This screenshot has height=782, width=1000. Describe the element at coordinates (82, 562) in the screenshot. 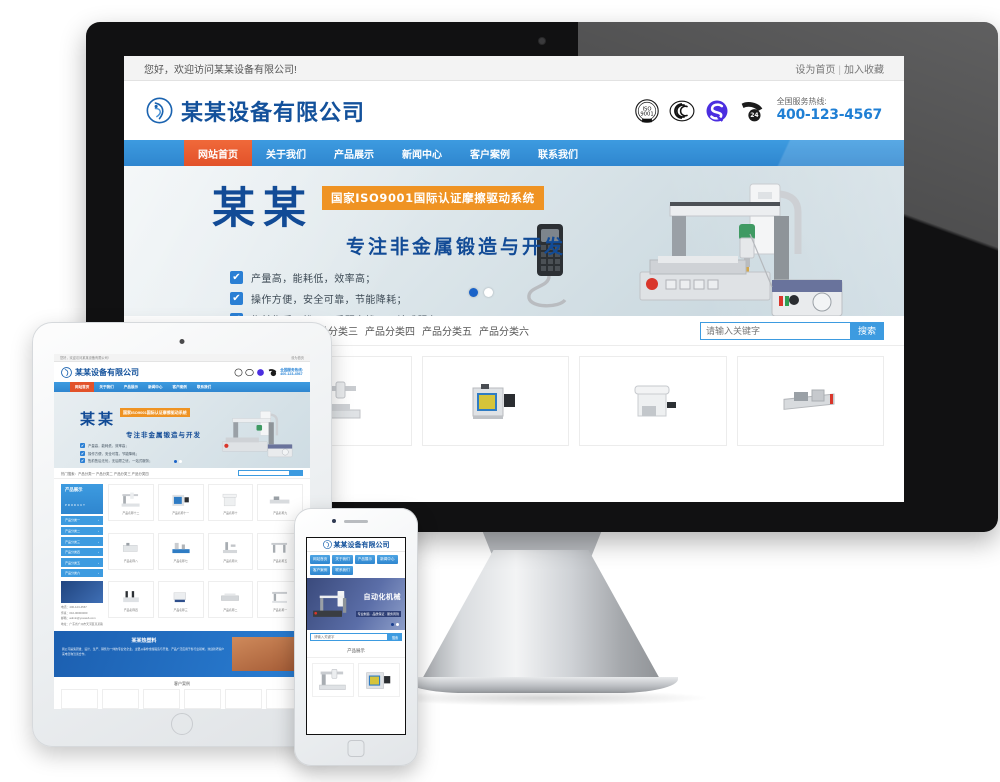

I see `tablet-sidebar-item: 产品分类五 ›` at that location.